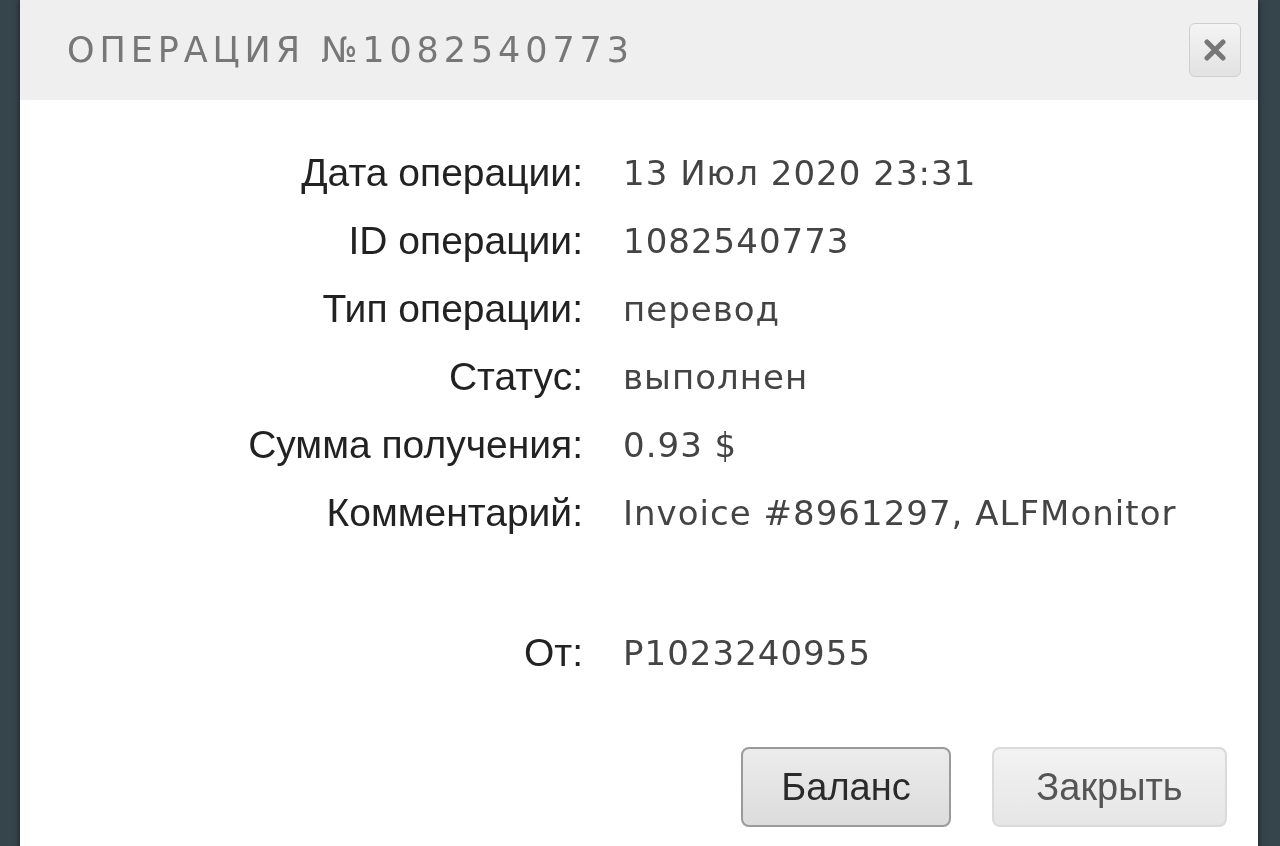 The image size is (1280, 846). What do you see at coordinates (515, 376) in the screenshot?
I see `field-label: Статус:` at bounding box center [515, 376].